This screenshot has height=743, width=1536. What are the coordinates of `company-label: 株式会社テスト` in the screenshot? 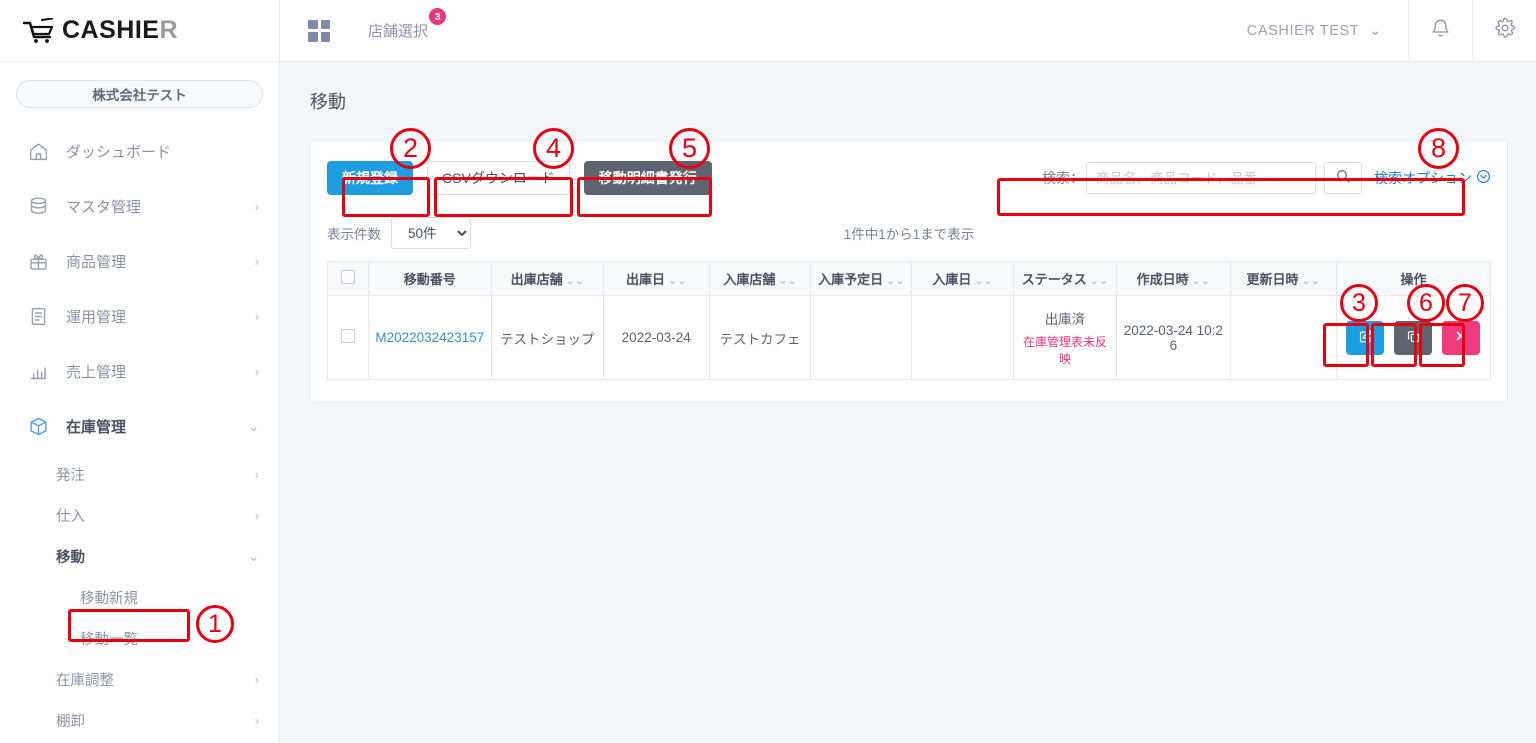 It's located at (139, 95).